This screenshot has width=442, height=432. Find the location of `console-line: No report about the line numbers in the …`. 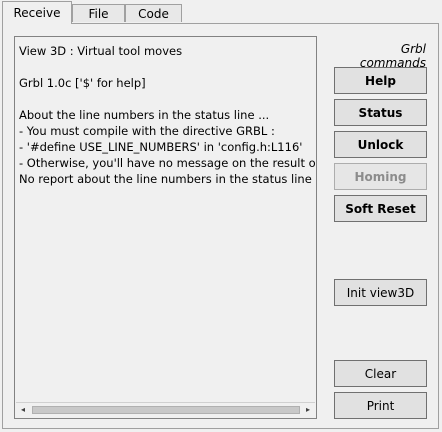

console-line: No report about the line numbers in the … is located at coordinates (167, 179).